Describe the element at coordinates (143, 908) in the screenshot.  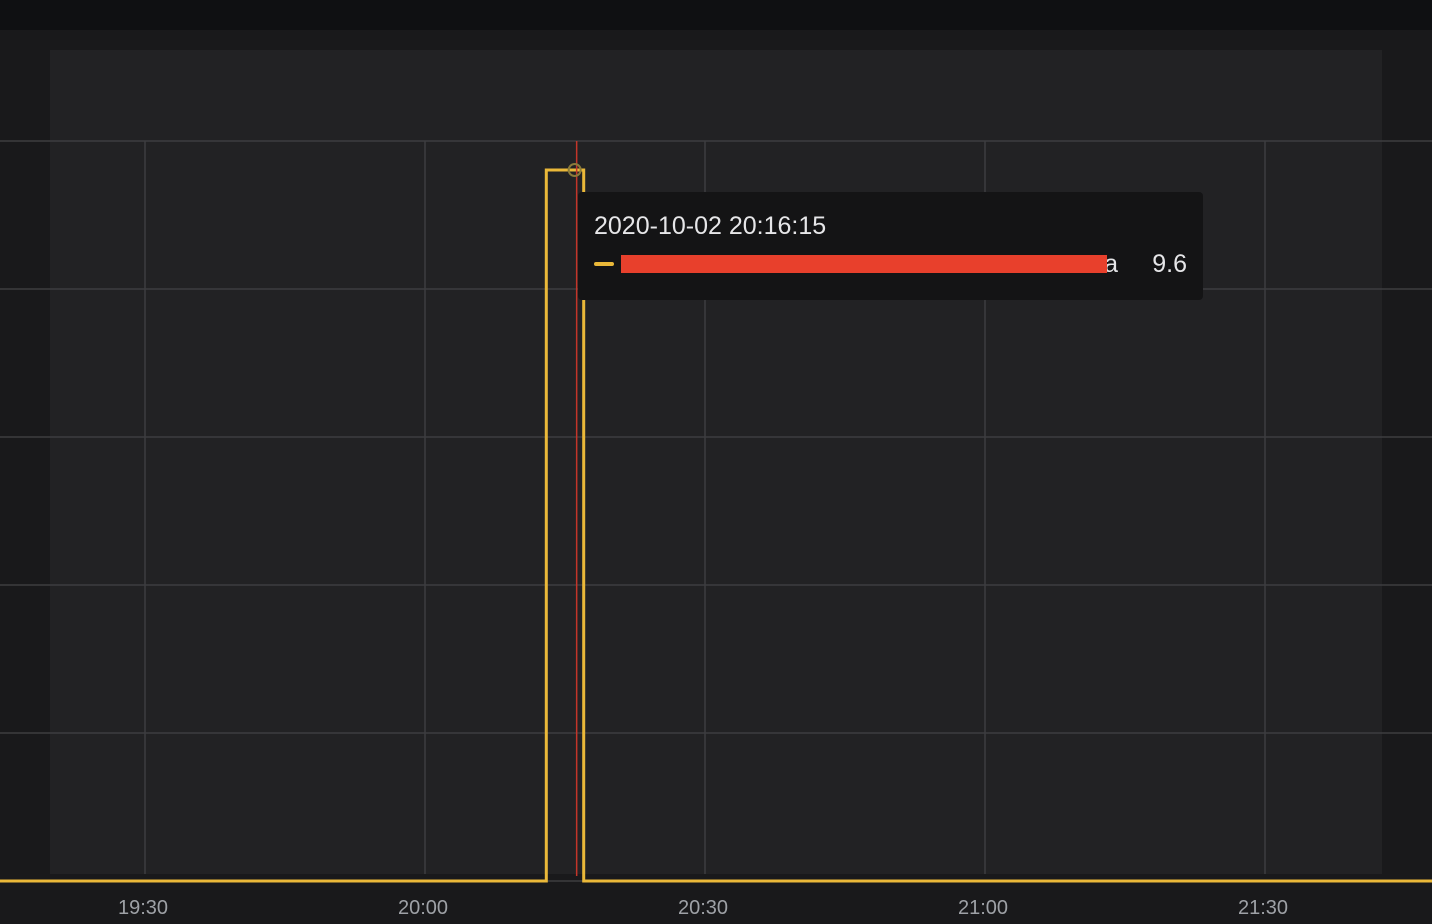
I see `x-tick-label: 19:30` at that location.